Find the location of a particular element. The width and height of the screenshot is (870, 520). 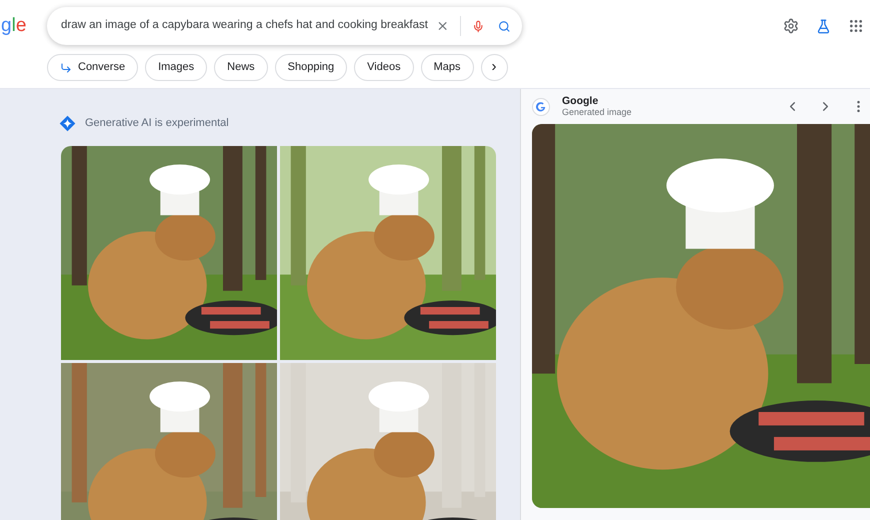

microphone-icon is located at coordinates (478, 26).